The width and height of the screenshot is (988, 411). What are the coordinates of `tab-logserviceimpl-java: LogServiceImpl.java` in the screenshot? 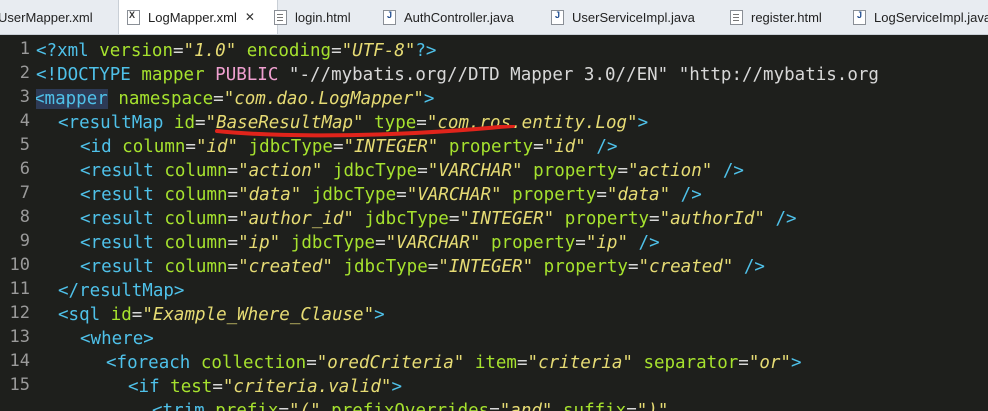 It's located at (920, 17).